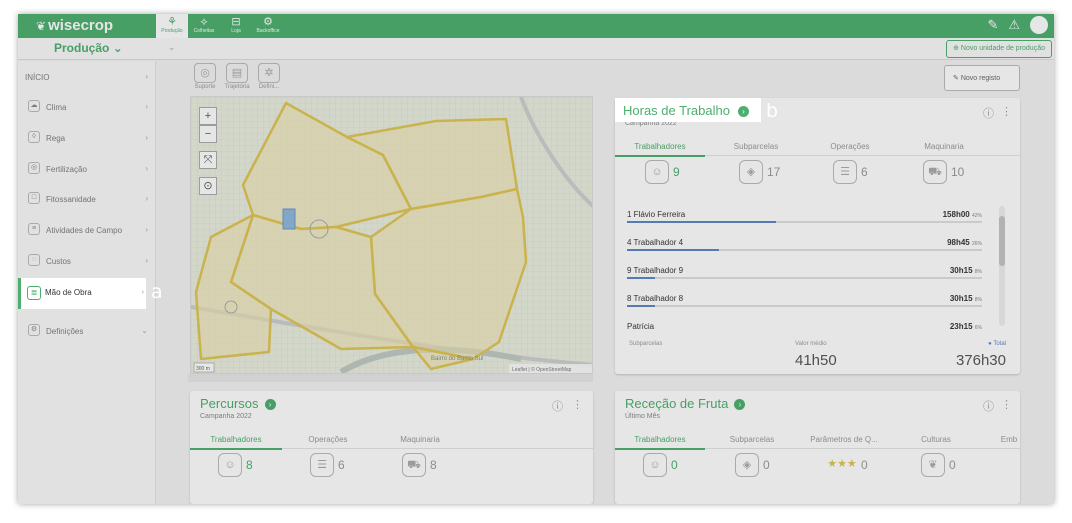 Image resolution: width=1072 pixels, height=523 pixels. I want to click on parcel-icon: ◈, so click(747, 465).